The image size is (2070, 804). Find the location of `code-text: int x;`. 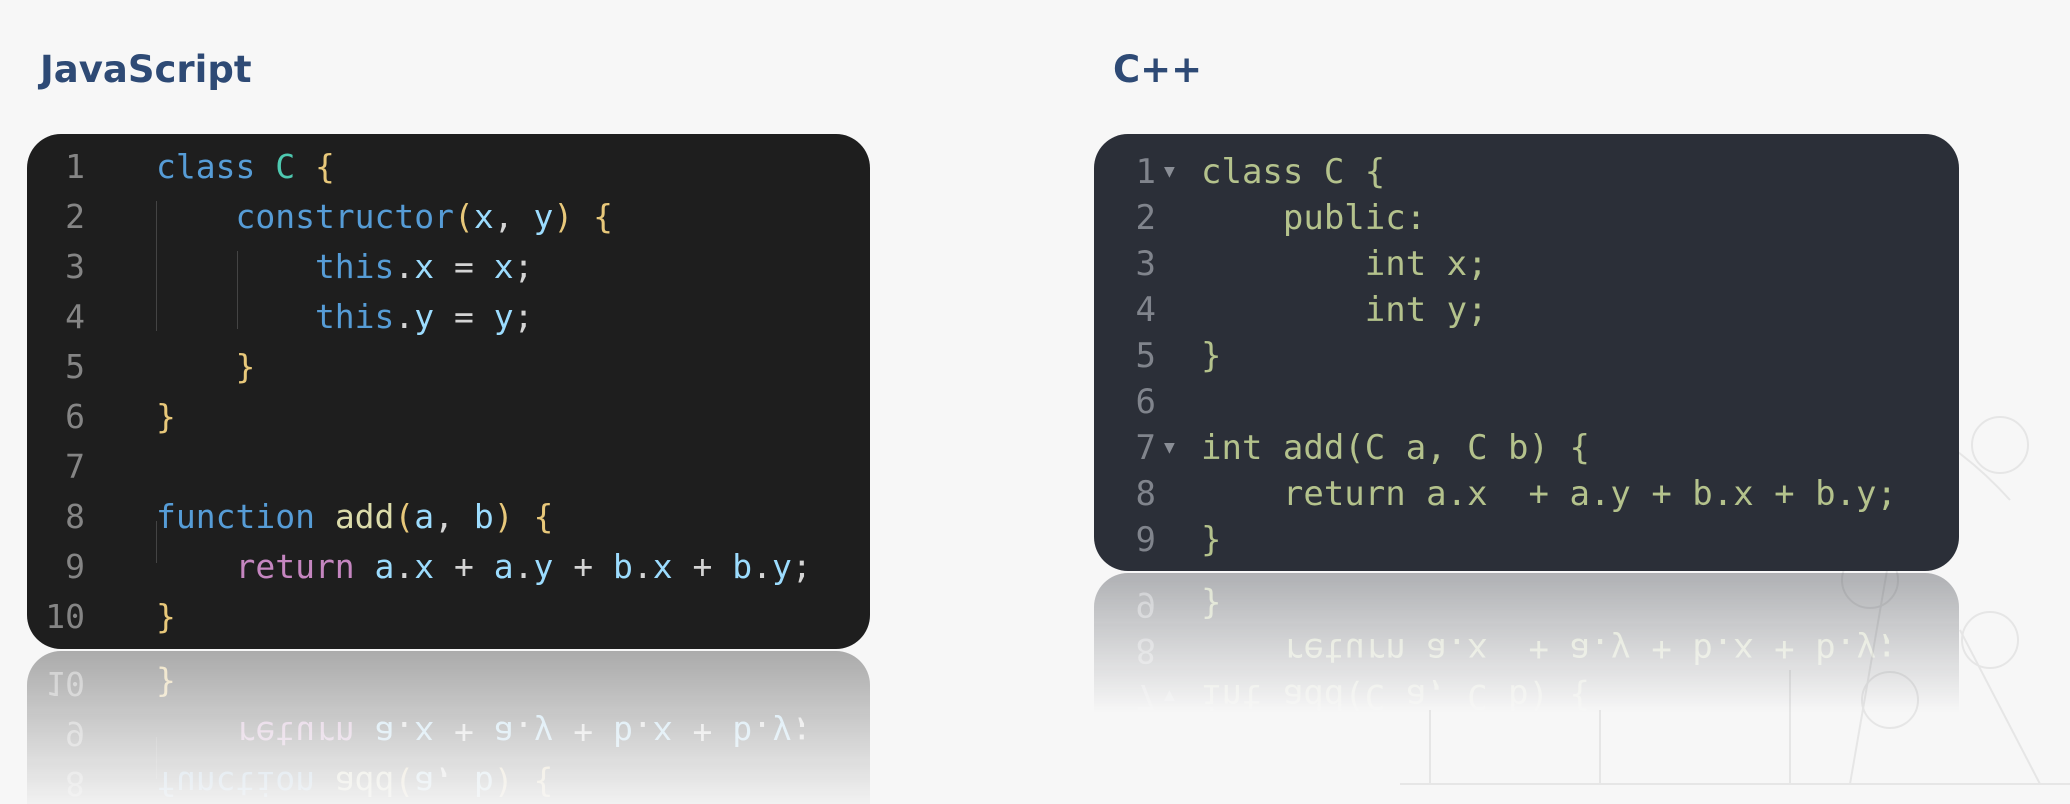

code-text: int x; is located at coordinates (1344, 264).